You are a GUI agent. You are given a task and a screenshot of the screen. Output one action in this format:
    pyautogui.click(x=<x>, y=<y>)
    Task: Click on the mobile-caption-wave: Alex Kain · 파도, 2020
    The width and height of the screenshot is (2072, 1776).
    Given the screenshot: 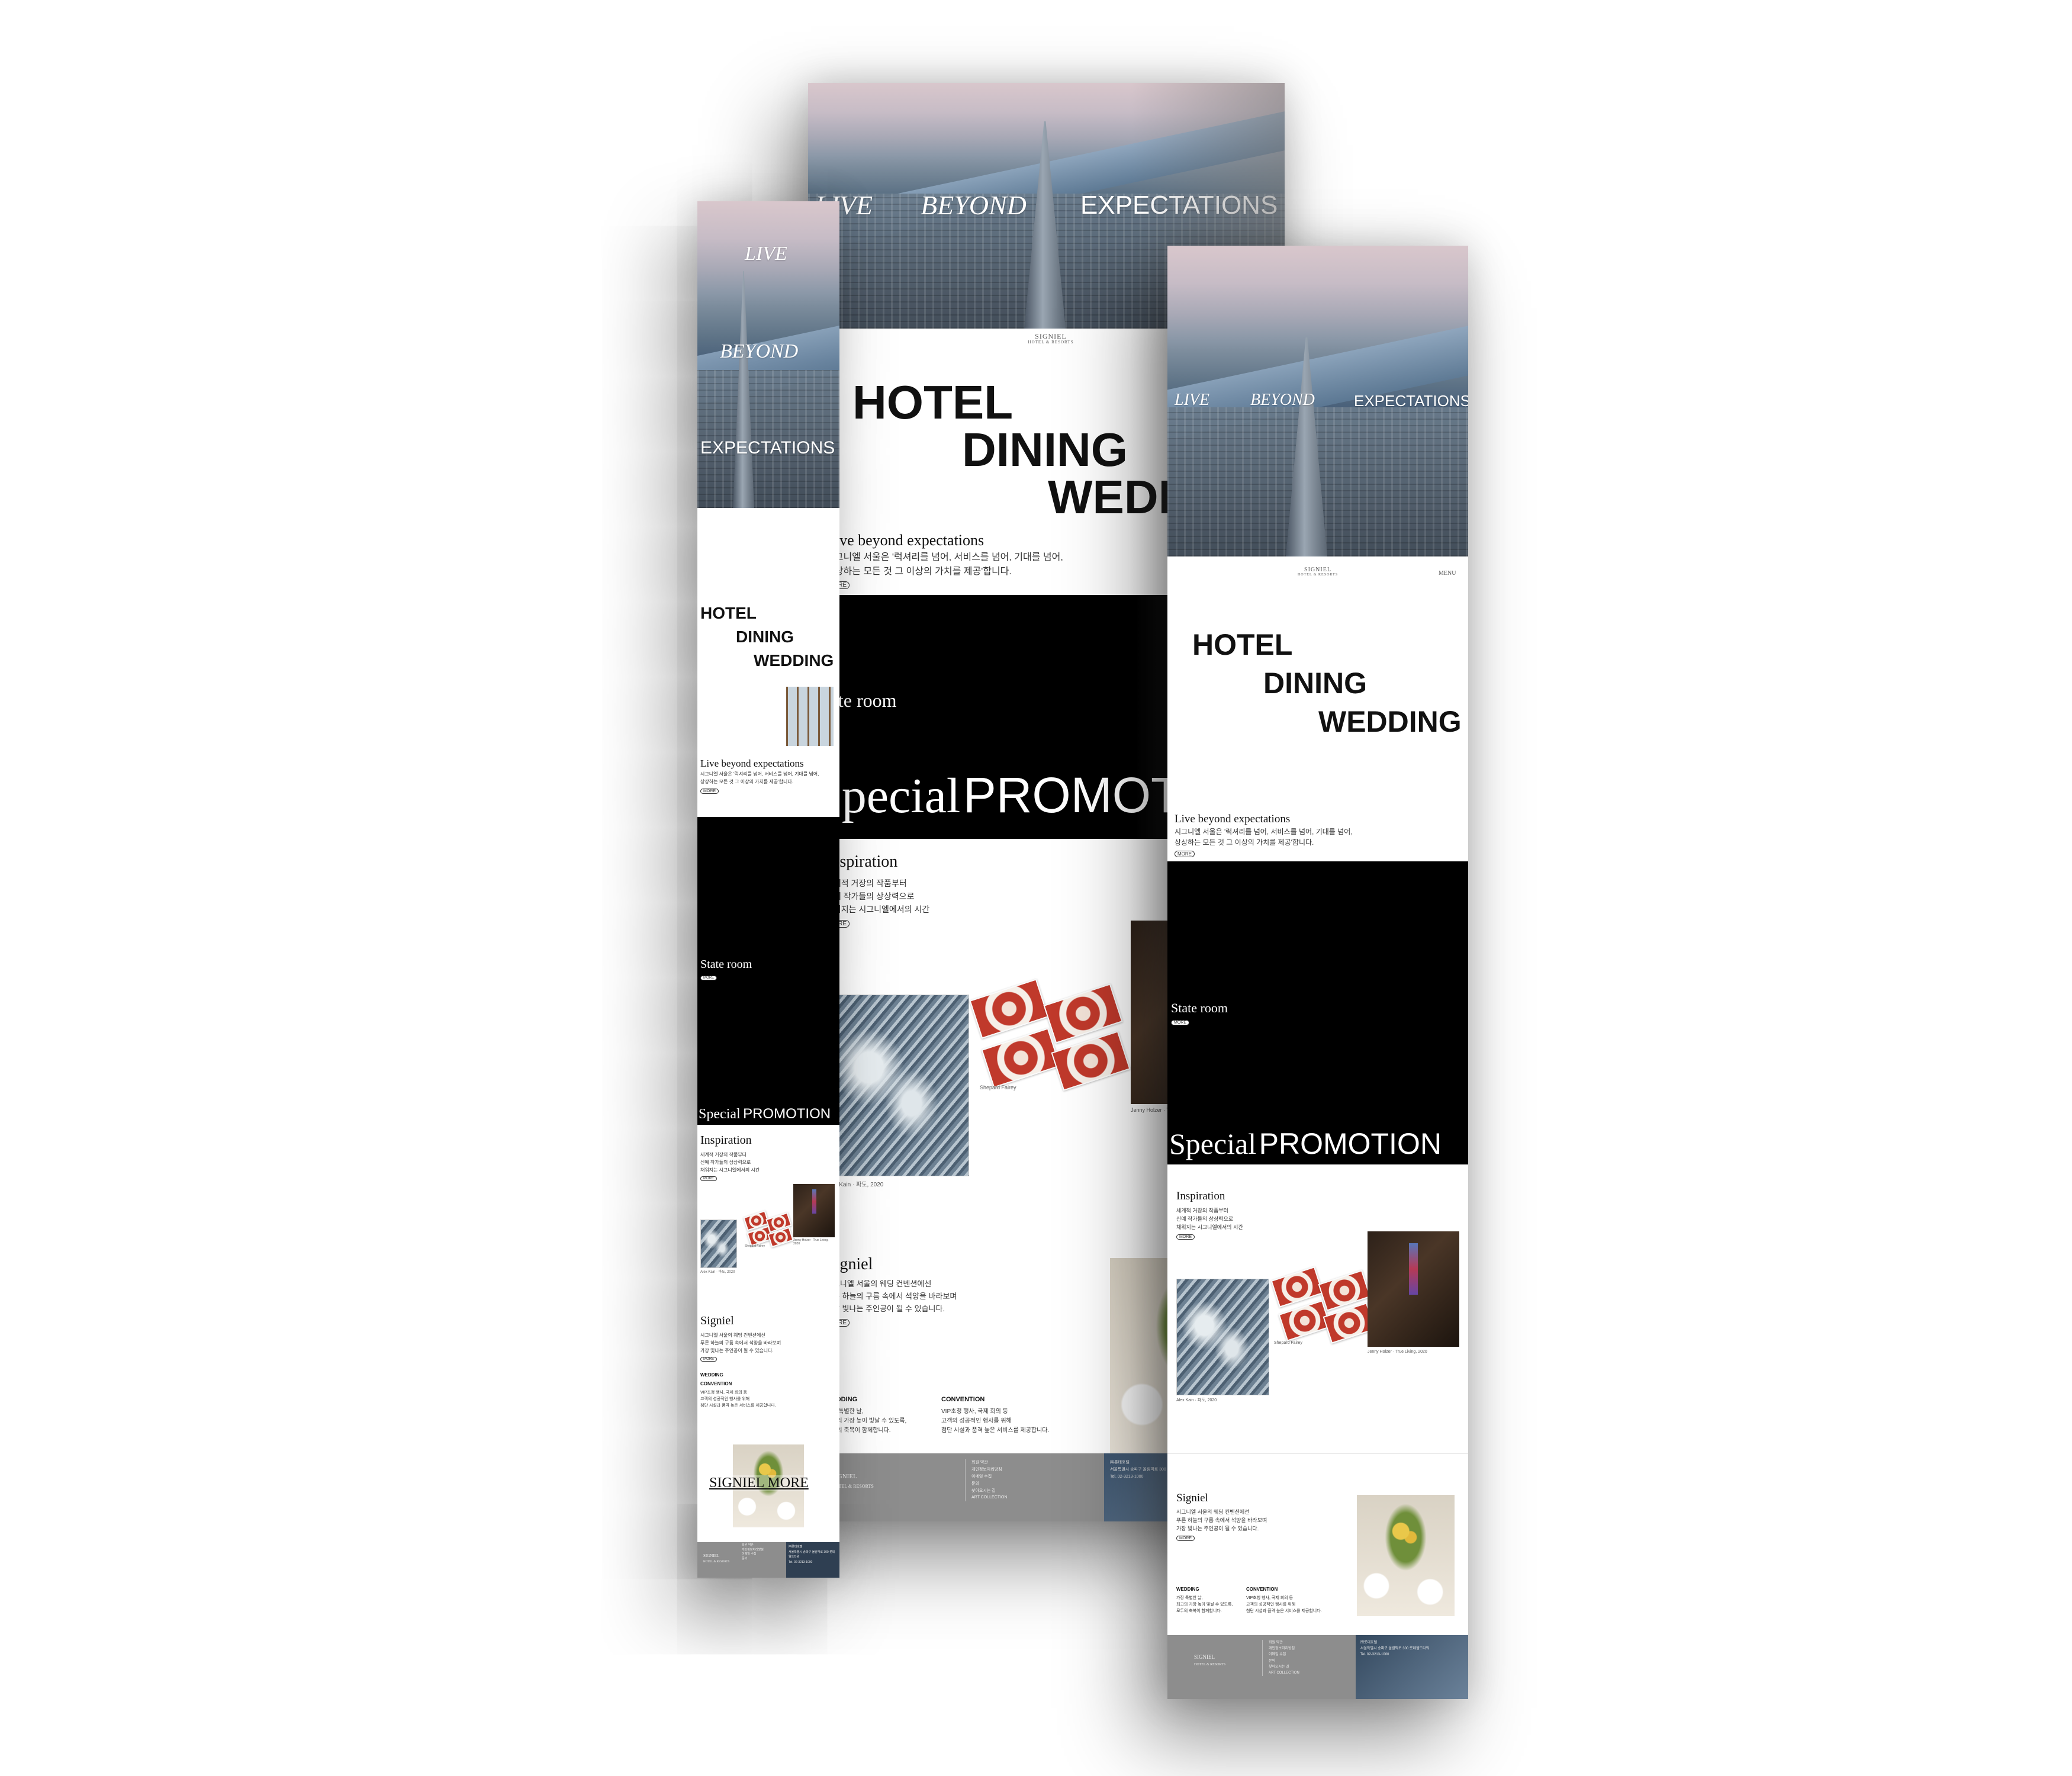 What is the action you would take?
    pyautogui.click(x=717, y=1272)
    